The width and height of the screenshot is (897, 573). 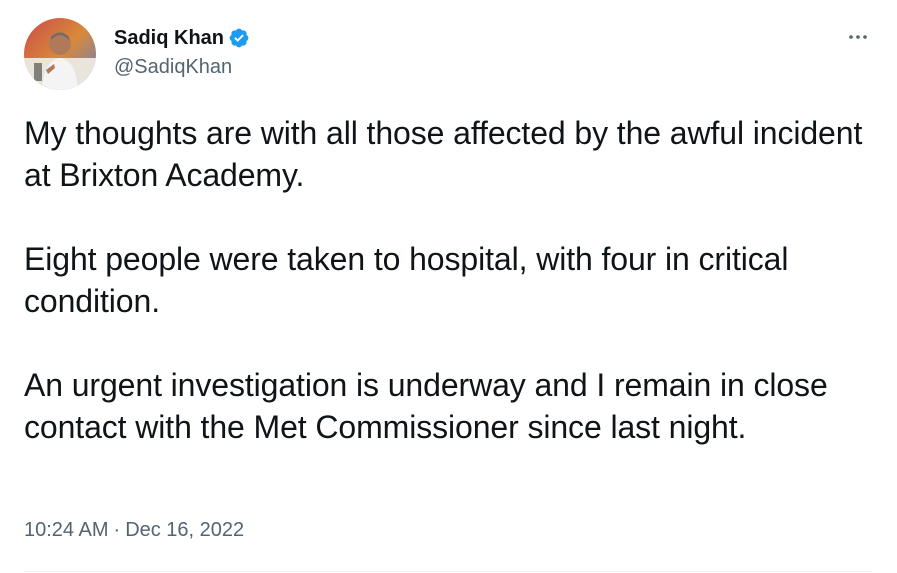 What do you see at coordinates (182, 67) in the screenshot?
I see `author-handle: @SadiqKhan` at bounding box center [182, 67].